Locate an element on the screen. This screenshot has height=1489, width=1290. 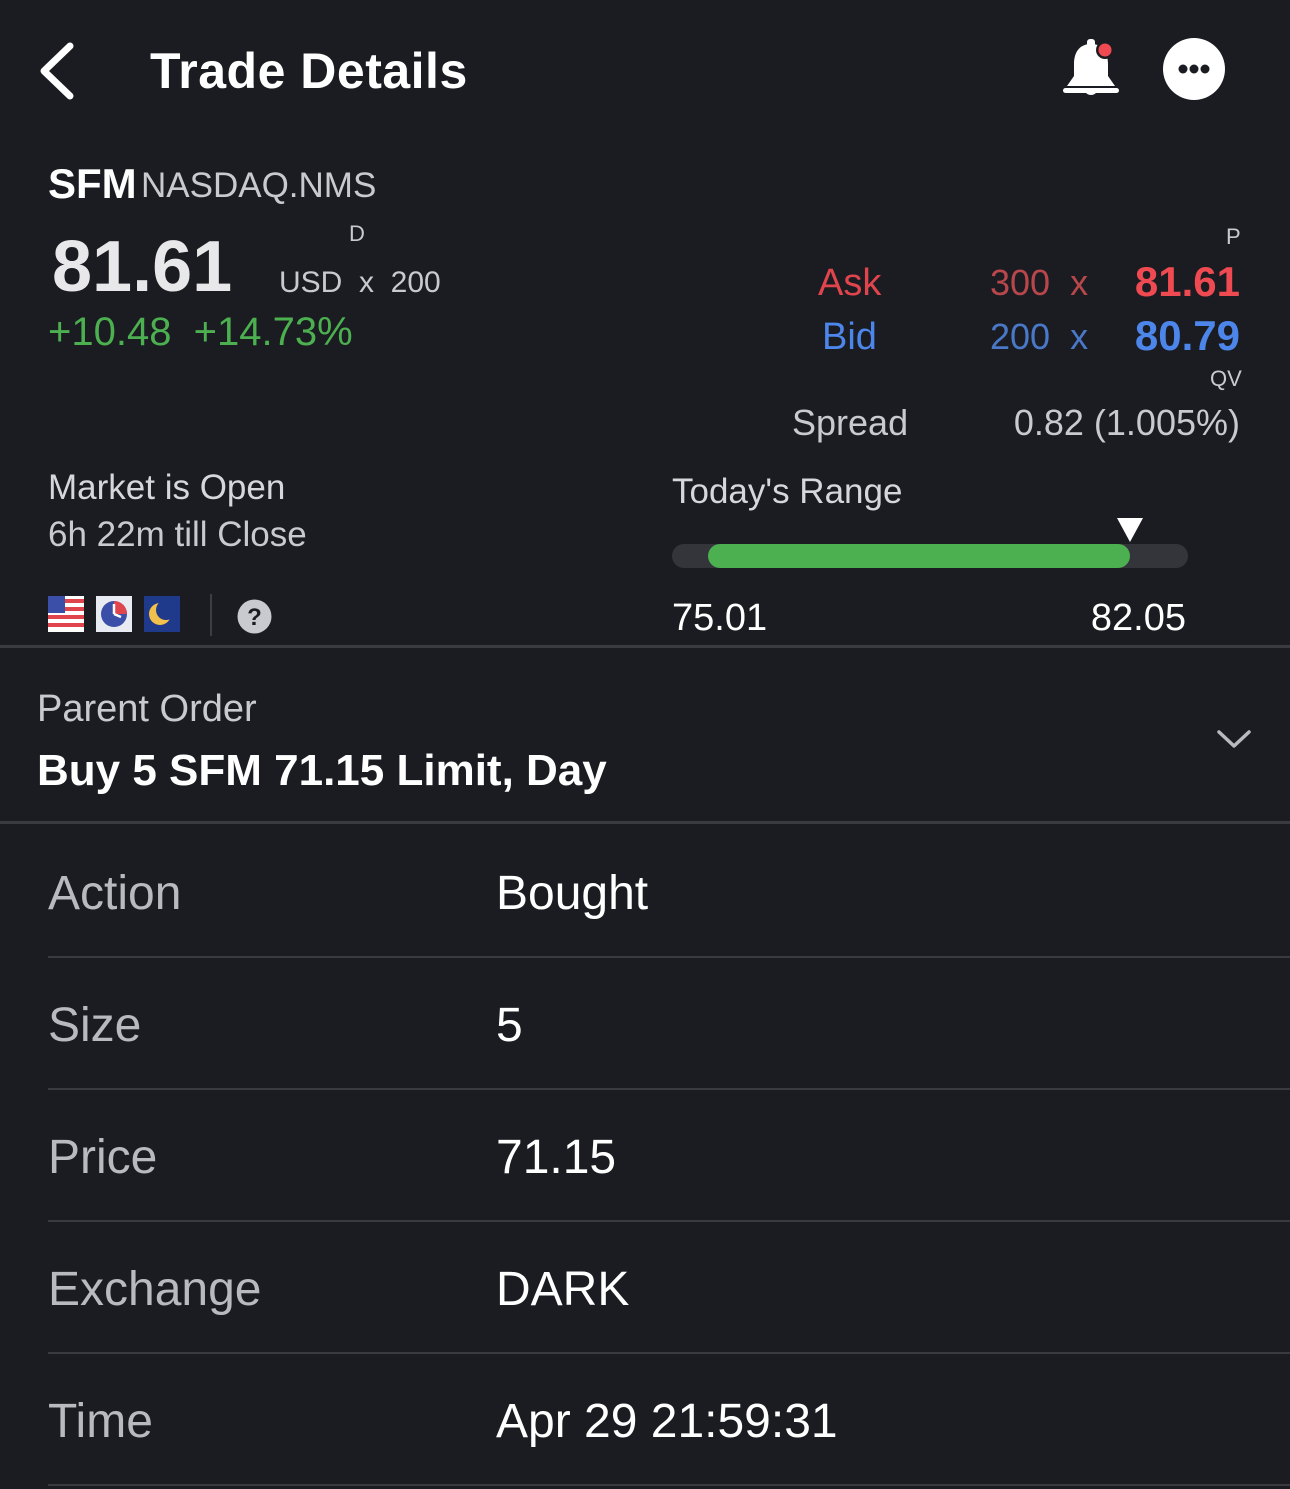
more-horizontal-icon is located at coordinates (1194, 69).